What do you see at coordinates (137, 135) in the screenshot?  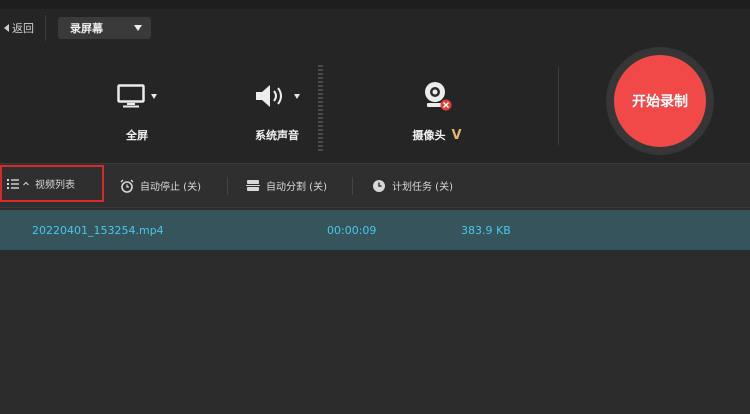 I see `source-fullscreen-label: 全屏` at bounding box center [137, 135].